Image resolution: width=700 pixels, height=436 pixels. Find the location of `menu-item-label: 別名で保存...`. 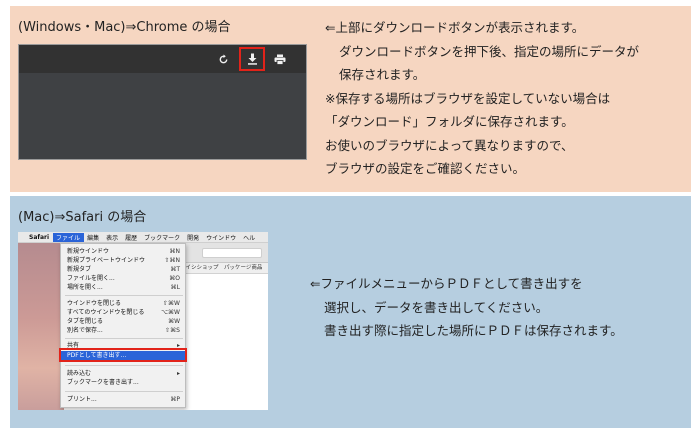

menu-item-label: 別名で保存... is located at coordinates (85, 330).